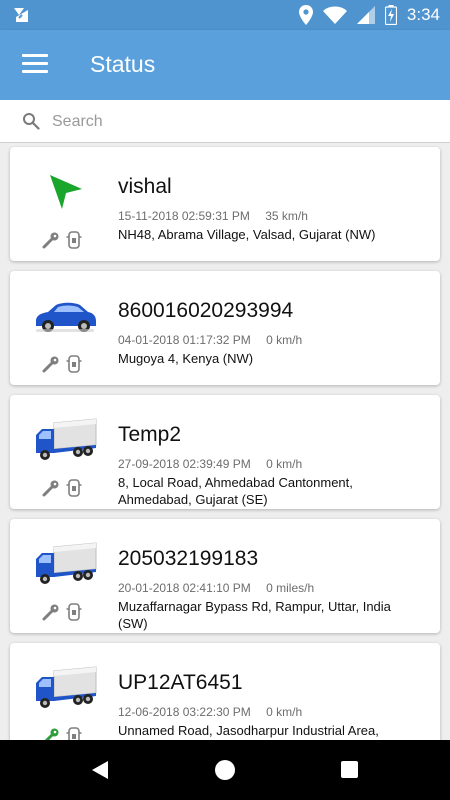 This screenshot has width=450, height=800. Describe the element at coordinates (286, 216) in the screenshot. I see `vehicle-speed: 35 km/h` at that location.